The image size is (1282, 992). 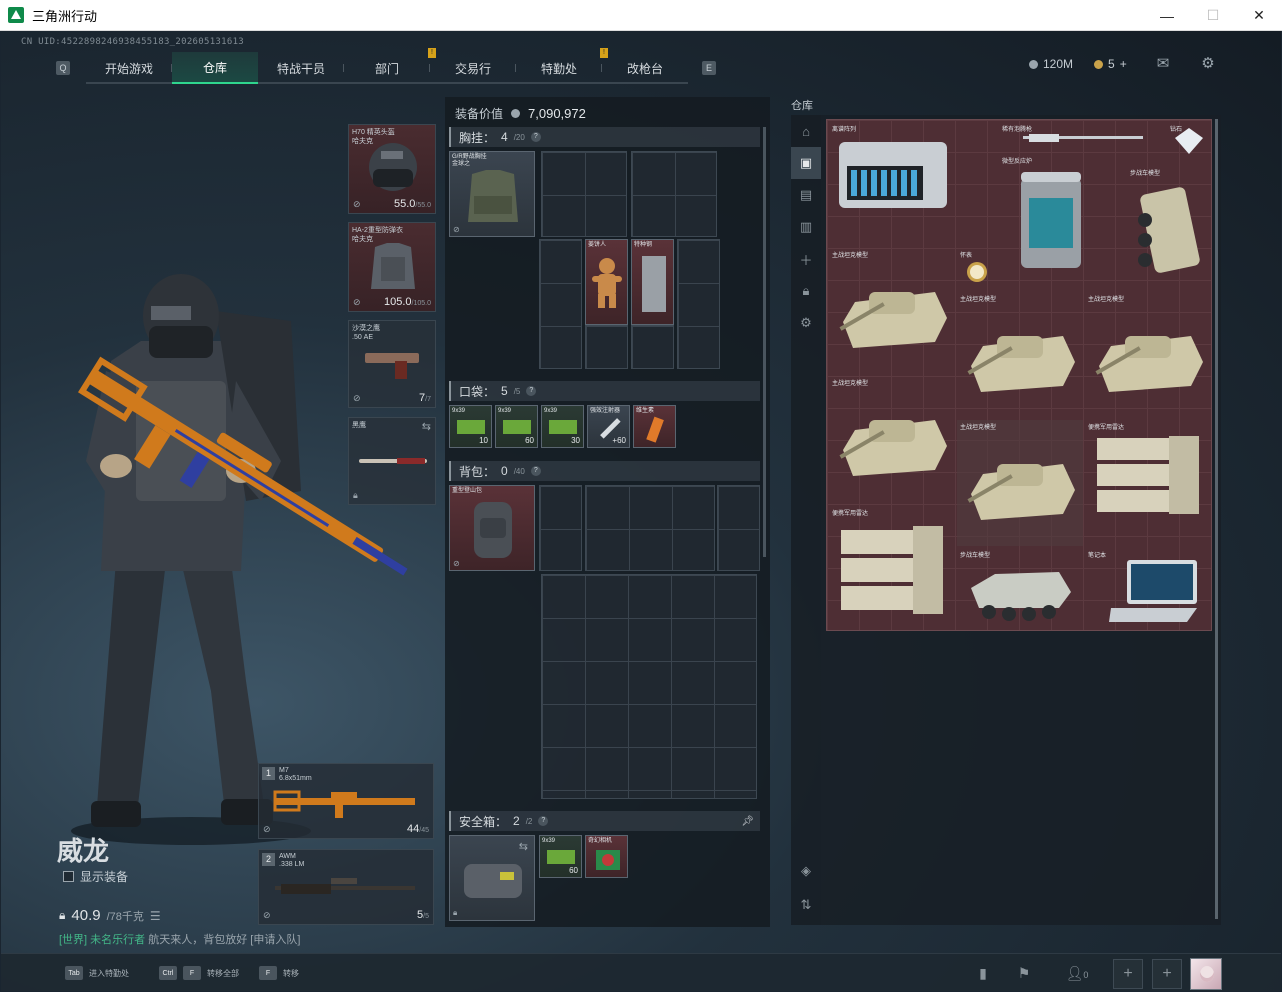 What do you see at coordinates (1051, 64) in the screenshot?
I see `currency-primary: 120M` at bounding box center [1051, 64].